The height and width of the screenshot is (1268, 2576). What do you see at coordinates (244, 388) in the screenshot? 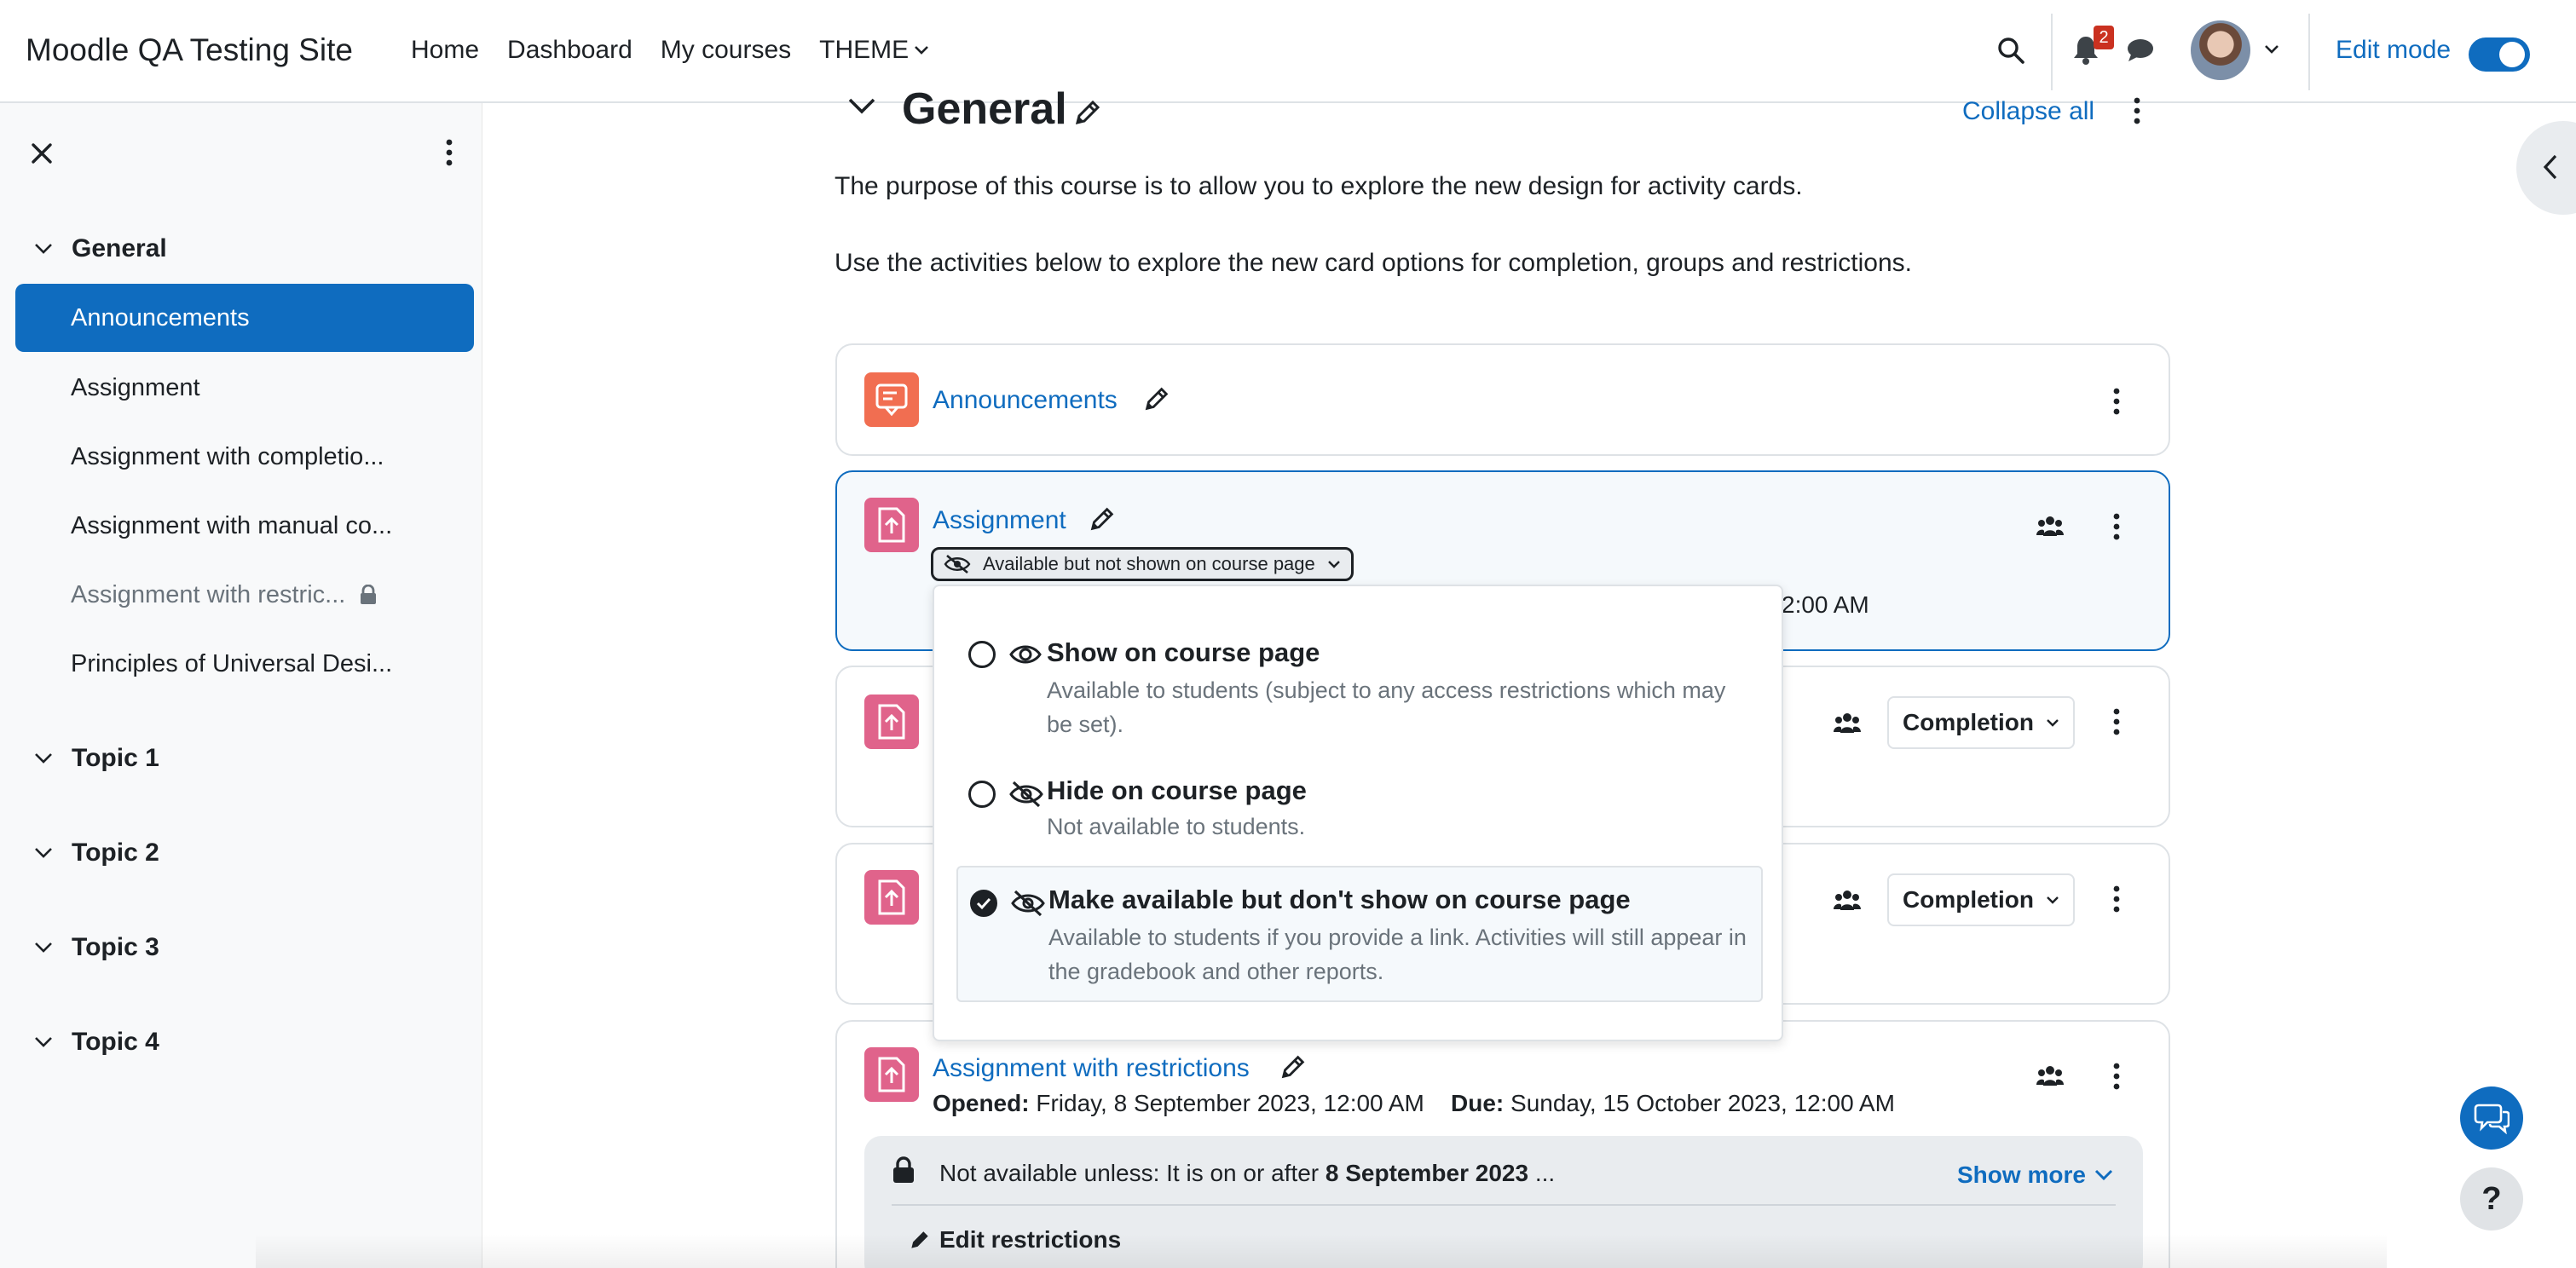
I see `drawer-item-assignment: Assignment` at bounding box center [244, 388].